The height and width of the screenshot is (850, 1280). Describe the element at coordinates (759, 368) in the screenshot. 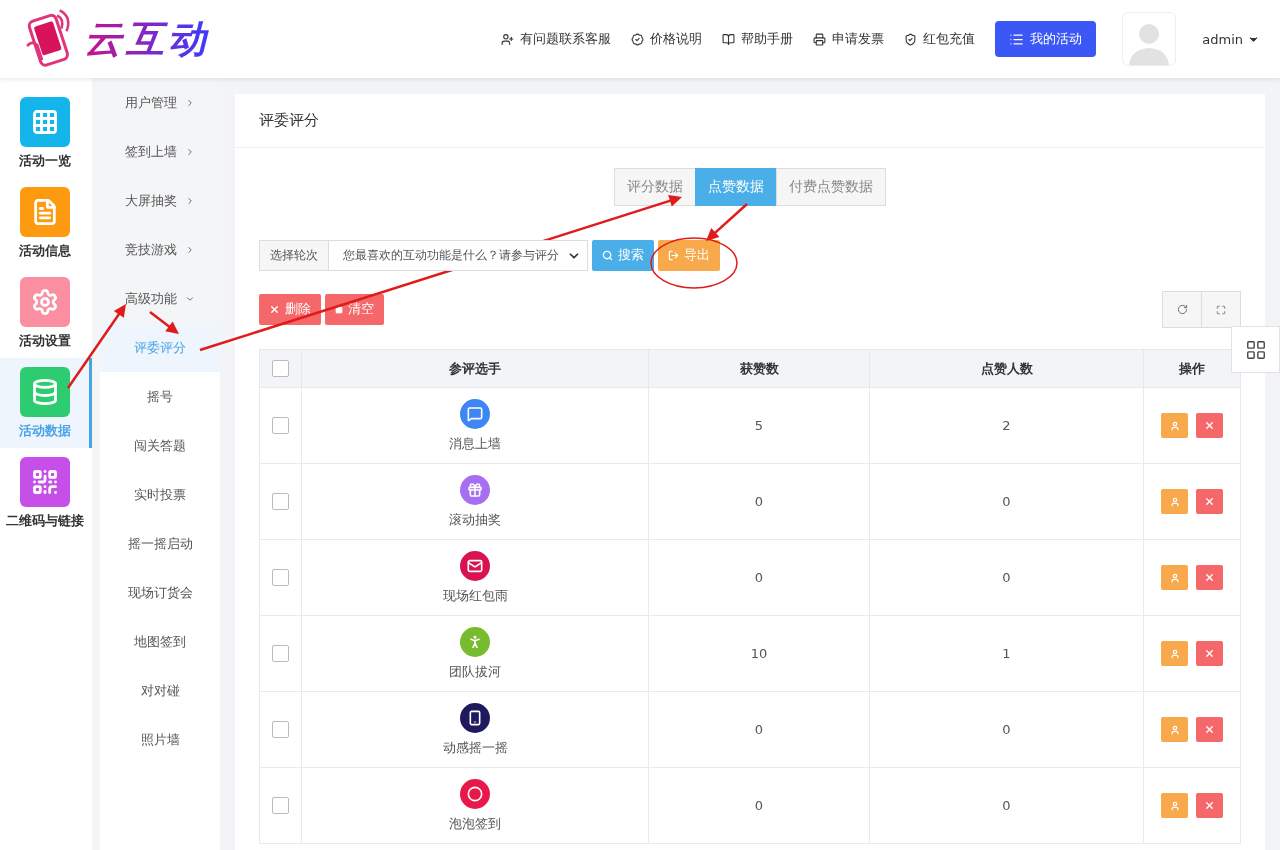

I see `column-header: 获赞数` at that location.